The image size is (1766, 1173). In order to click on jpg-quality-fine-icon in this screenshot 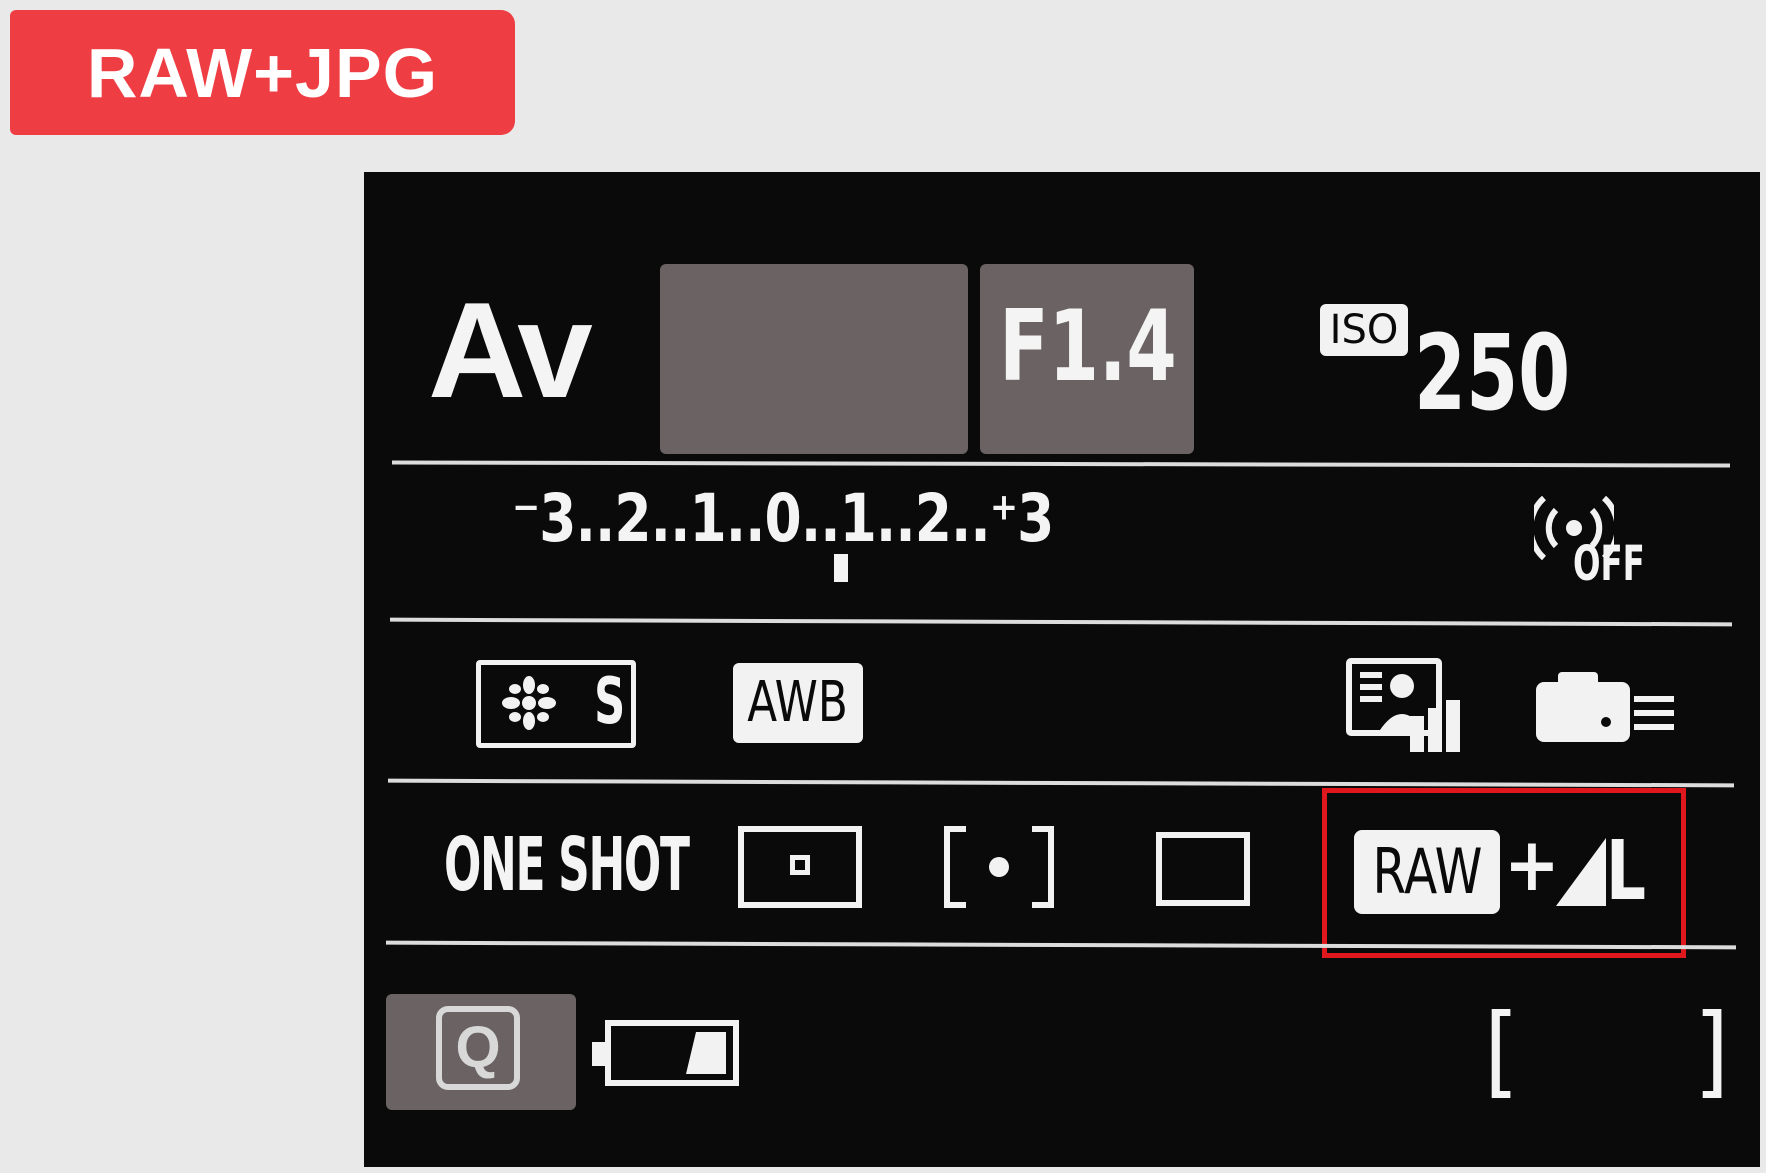, I will do `click(1581, 872)`.